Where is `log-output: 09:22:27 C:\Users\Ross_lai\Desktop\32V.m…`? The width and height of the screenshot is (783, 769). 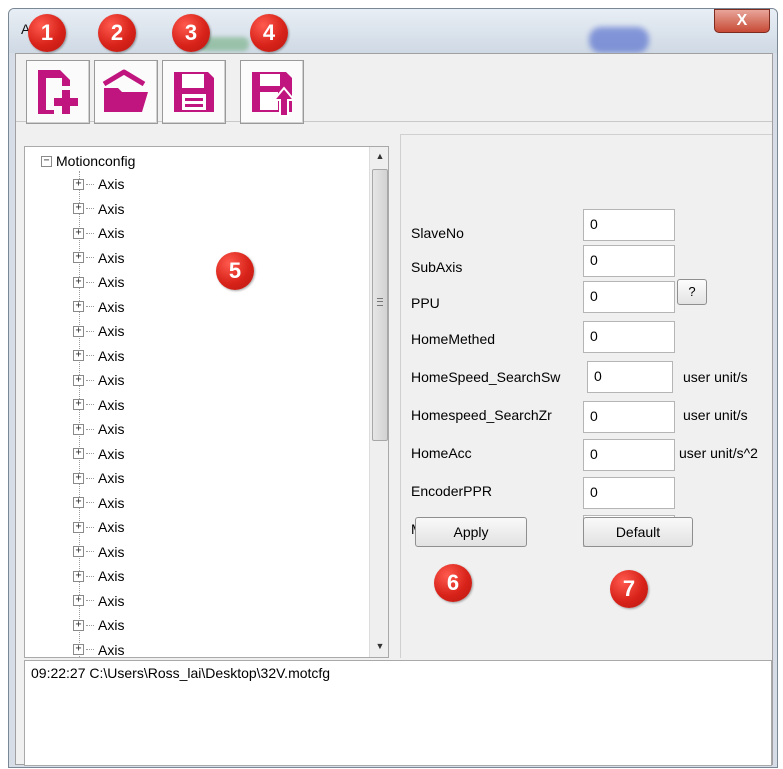 log-output: 09:22:27 C:\Users\Ross_lai\Desktop\32V.m… is located at coordinates (398, 713).